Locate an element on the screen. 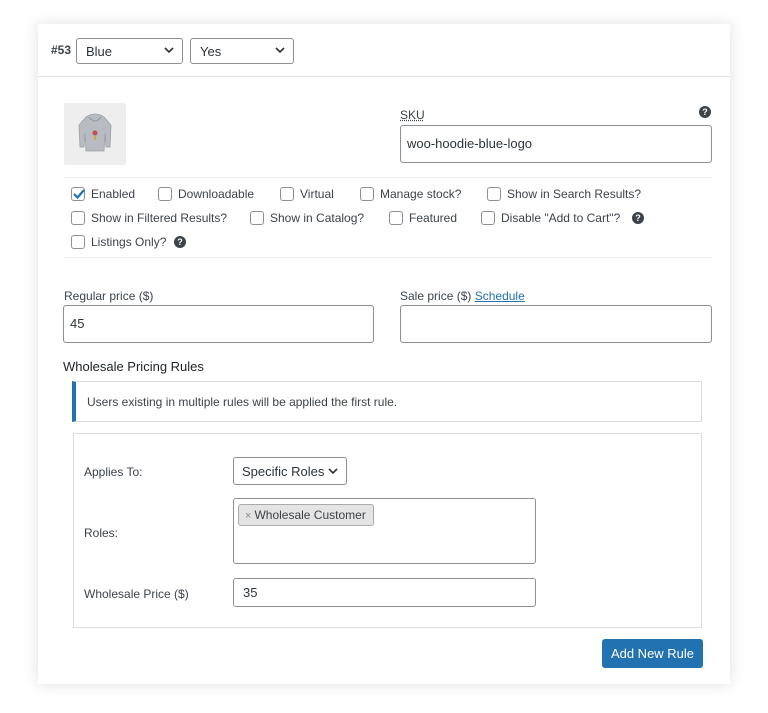  wholesale-price-label: Wholesale Price ($) is located at coordinates (136, 594).